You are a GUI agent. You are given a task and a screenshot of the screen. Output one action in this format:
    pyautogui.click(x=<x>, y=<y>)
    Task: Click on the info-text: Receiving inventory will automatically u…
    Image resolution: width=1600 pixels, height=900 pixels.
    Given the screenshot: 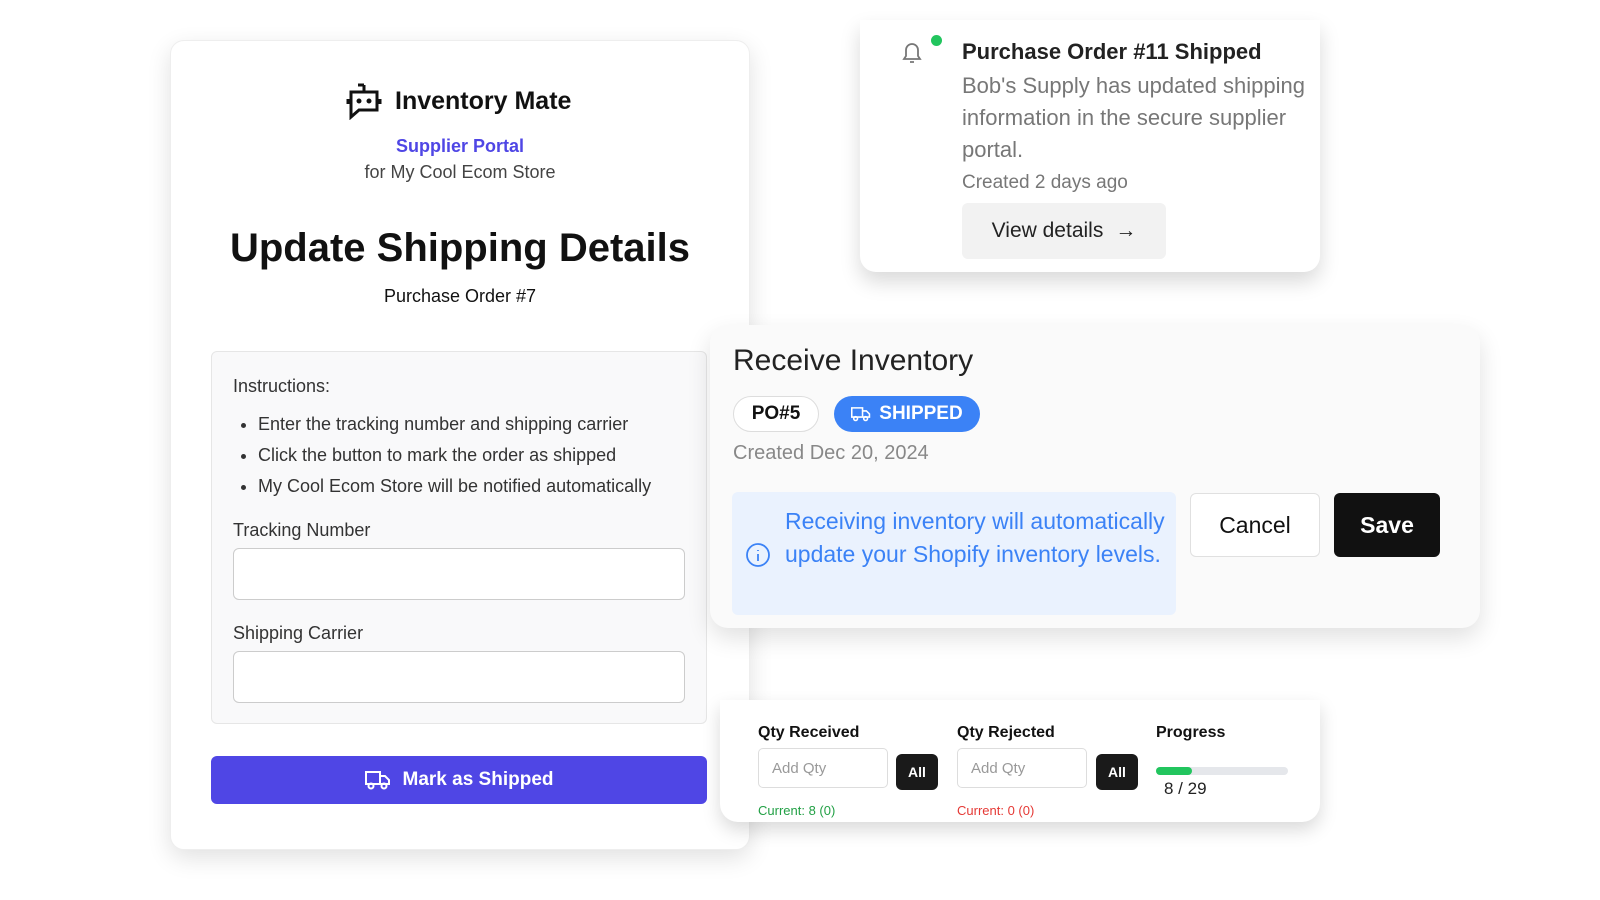 What is the action you would take?
    pyautogui.click(x=975, y=537)
    